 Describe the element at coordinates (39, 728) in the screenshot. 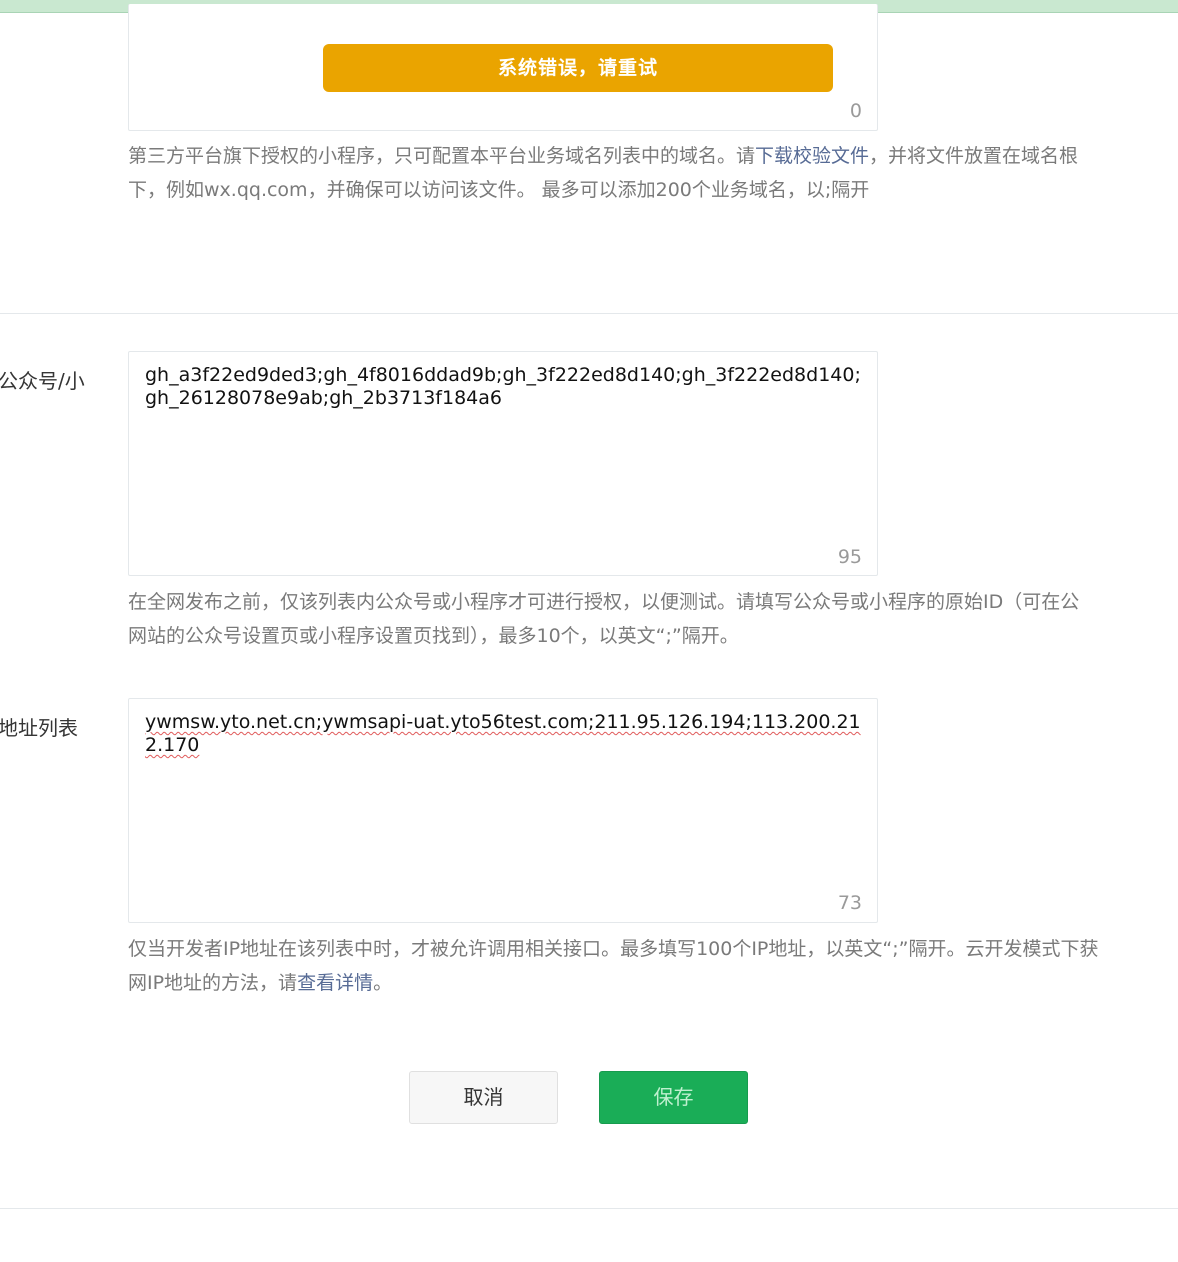

I see `ip-whitelist-field-label: 地址列表` at that location.